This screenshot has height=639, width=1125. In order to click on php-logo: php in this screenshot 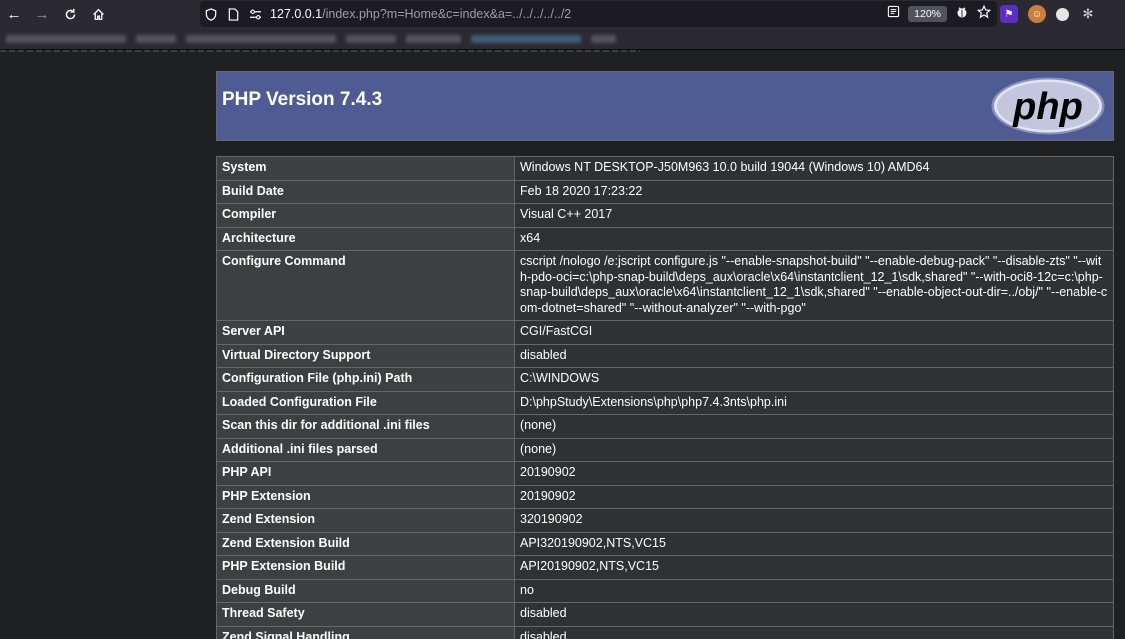, I will do `click(1048, 106)`.